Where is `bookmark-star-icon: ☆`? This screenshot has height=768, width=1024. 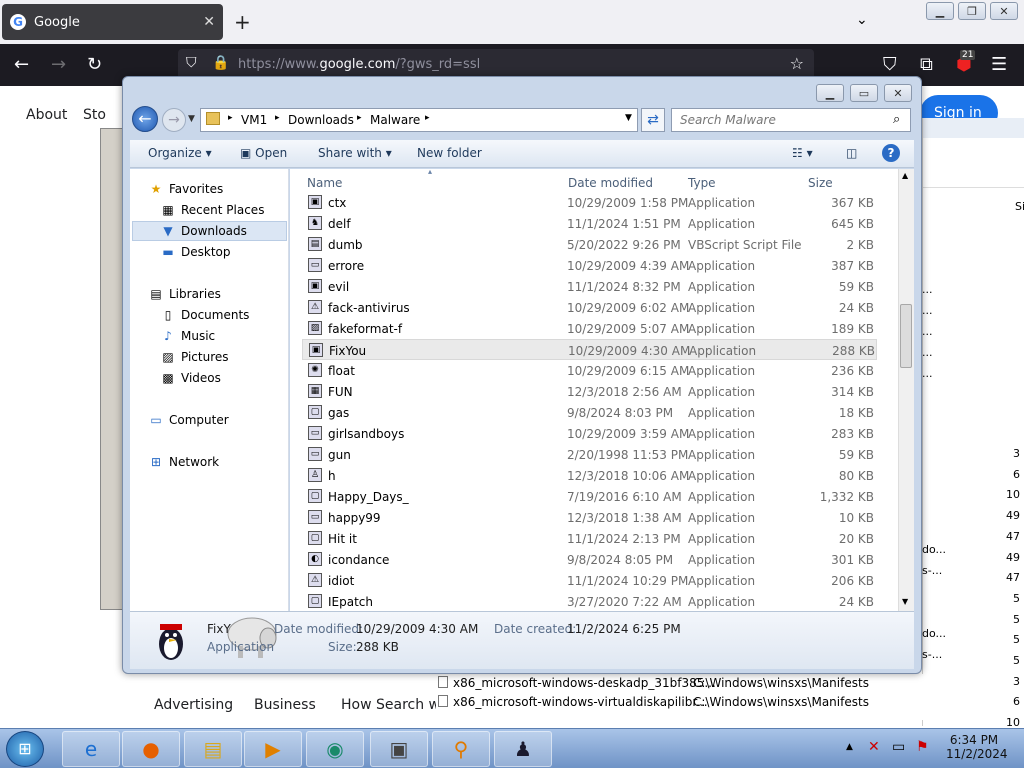
bookmark-star-icon: ☆ is located at coordinates (797, 63).